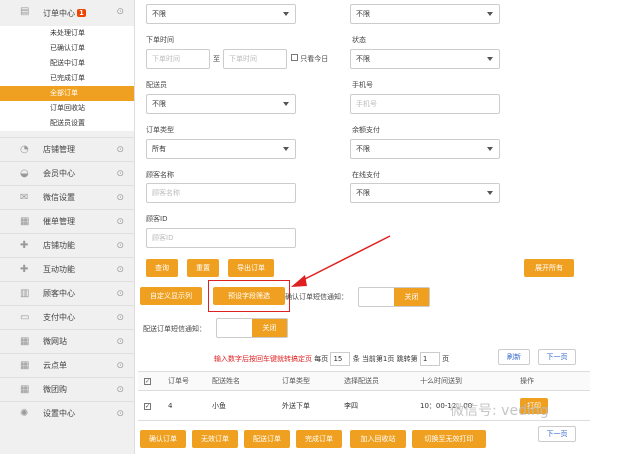  I want to click on online-pay-select: 不限, so click(425, 193).